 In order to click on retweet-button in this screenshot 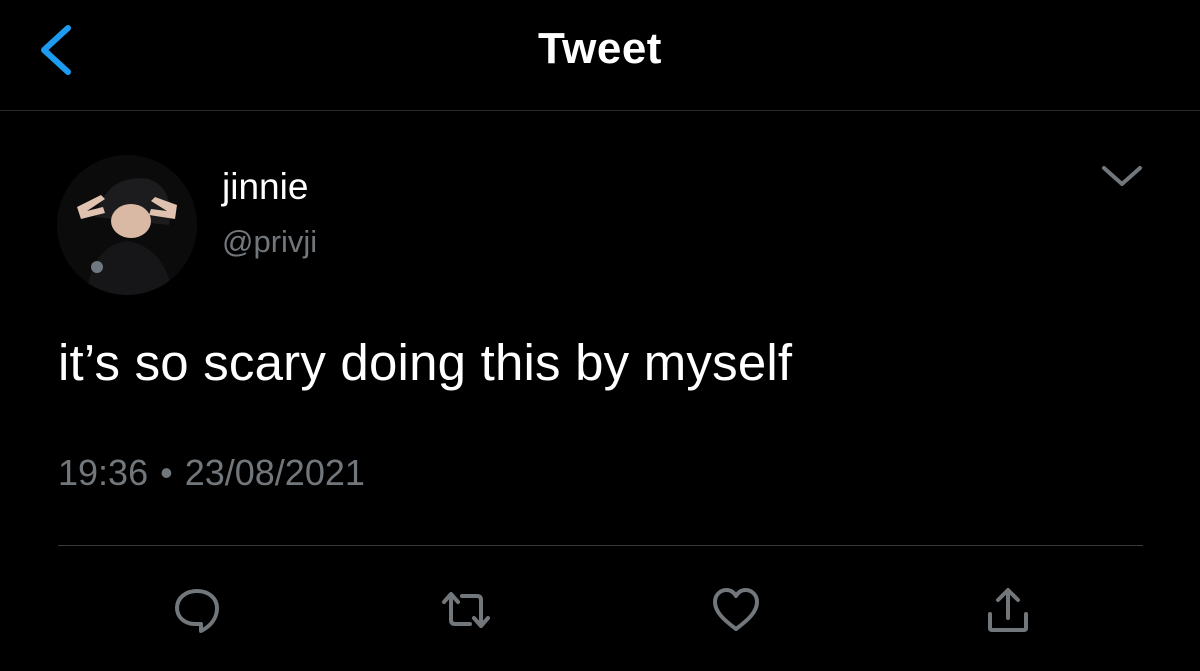, I will do `click(466, 610)`.